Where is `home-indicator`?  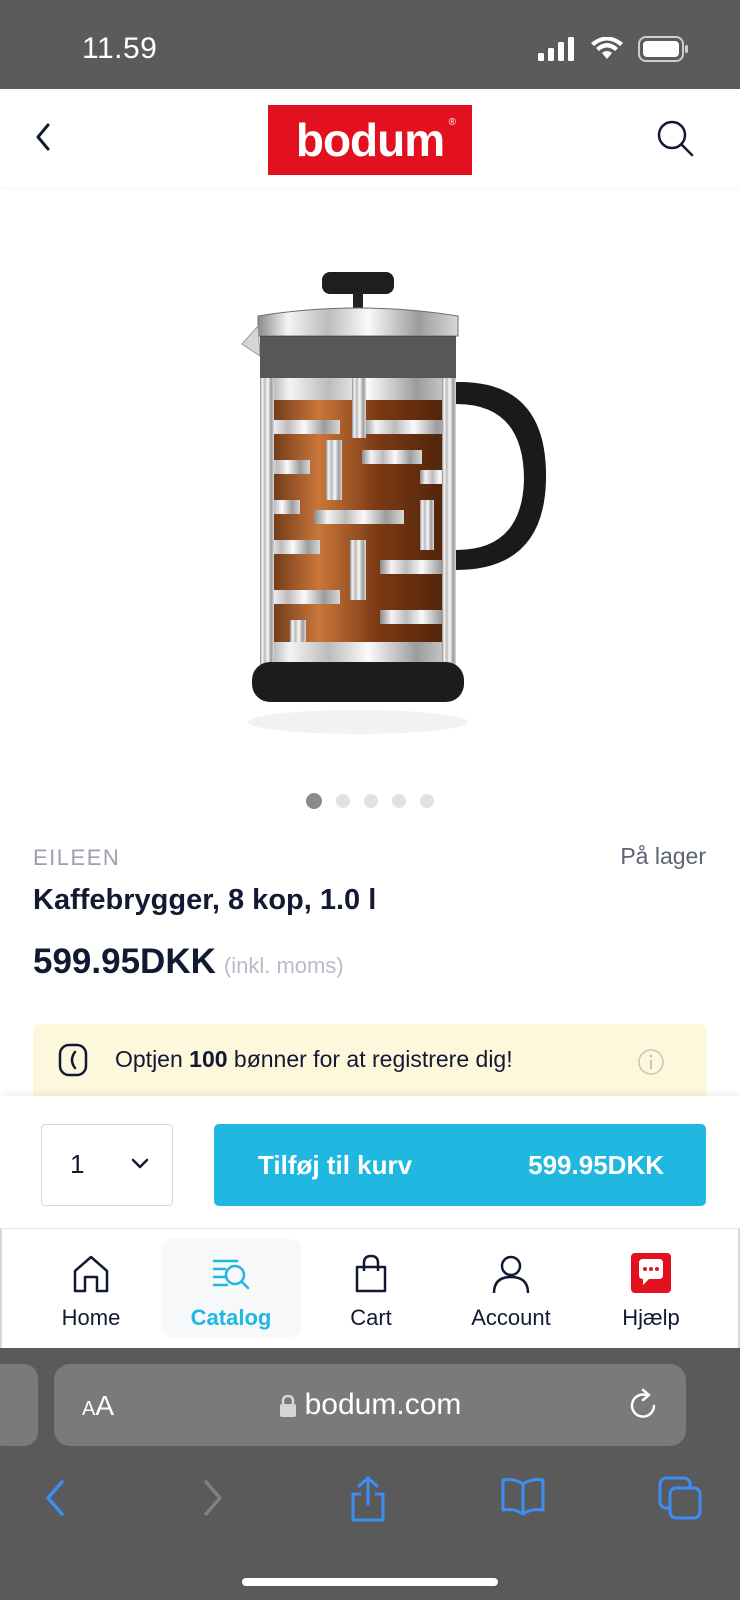
home-indicator is located at coordinates (370, 1582).